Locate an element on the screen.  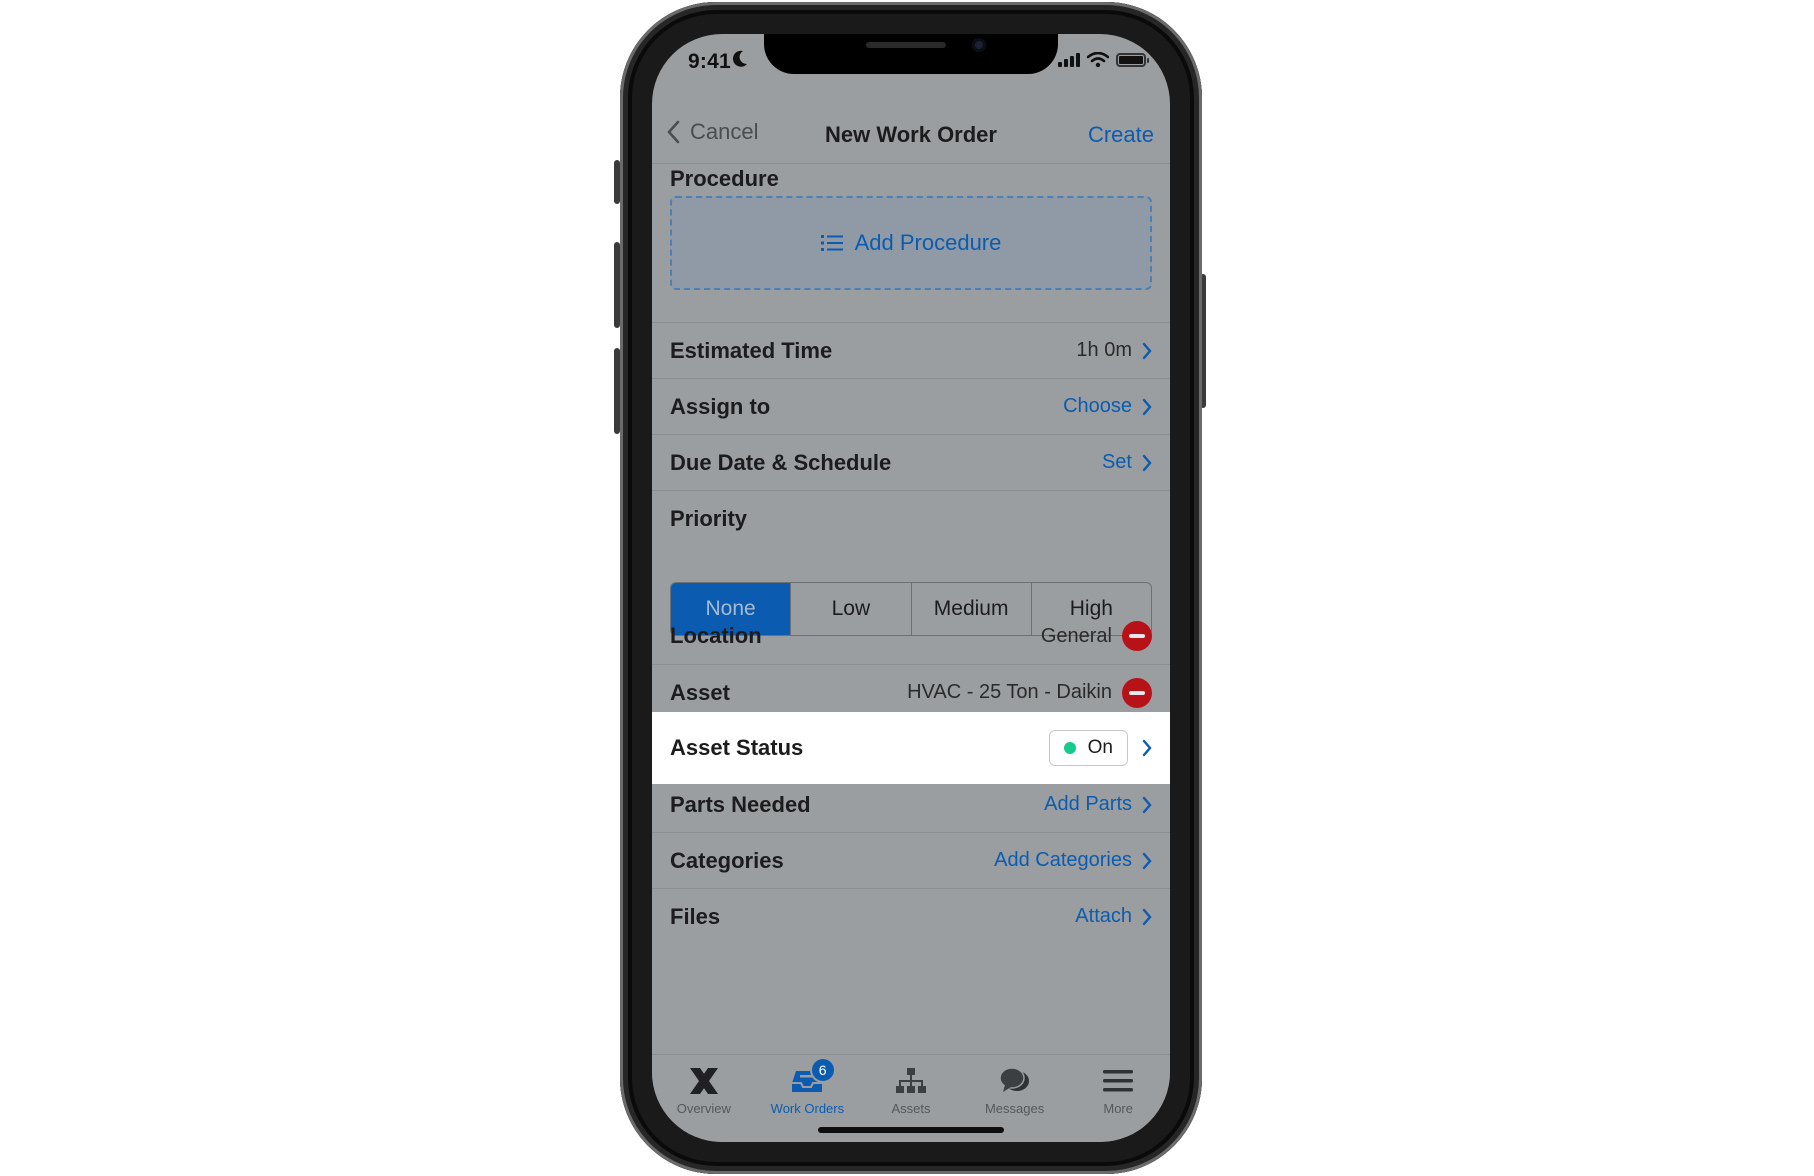
procedure-title: Procedure is located at coordinates (724, 178).